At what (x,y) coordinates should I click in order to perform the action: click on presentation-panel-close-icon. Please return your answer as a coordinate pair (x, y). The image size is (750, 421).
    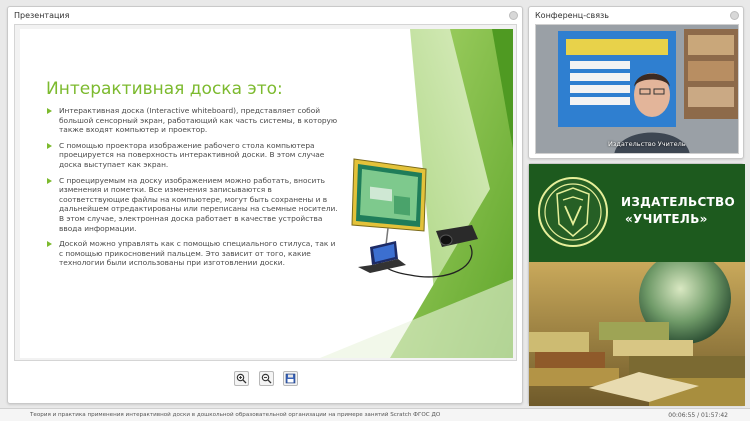
    Looking at the image, I should click on (513, 15).